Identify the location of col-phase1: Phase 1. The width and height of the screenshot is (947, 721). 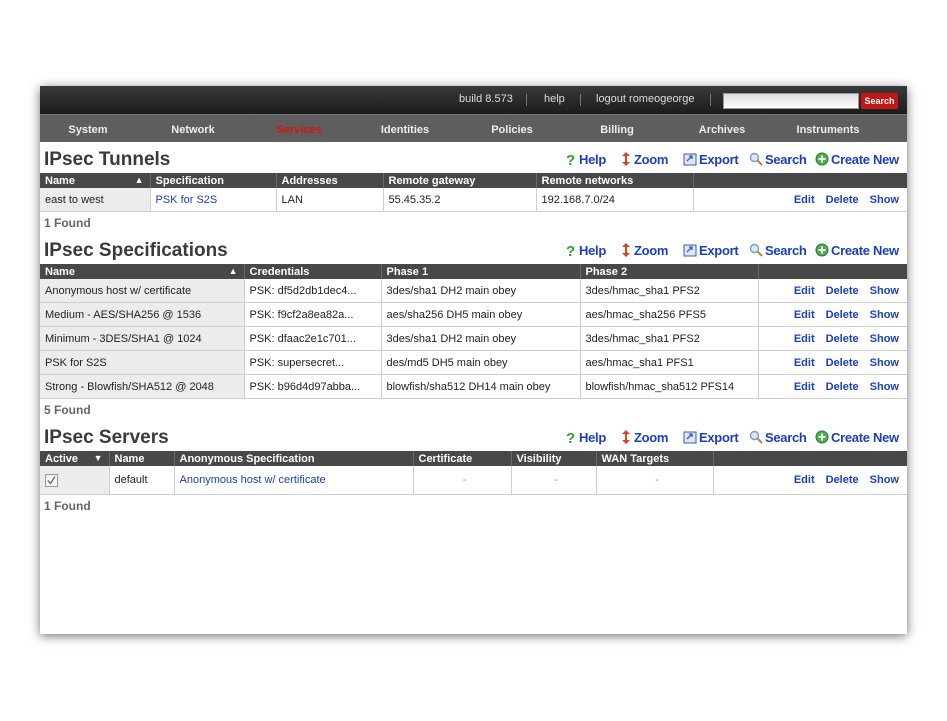
(481, 271).